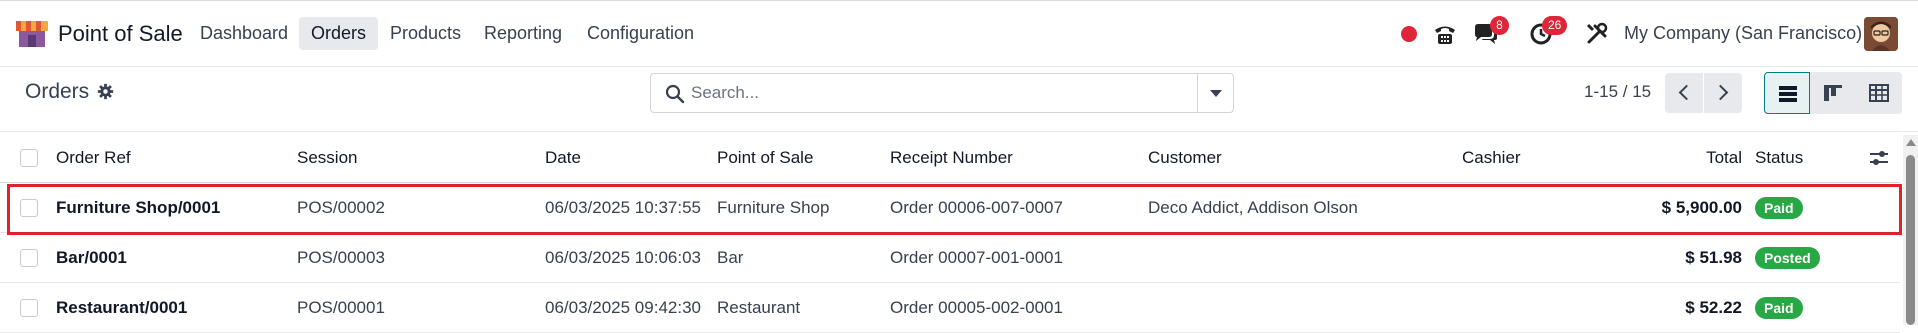 The width and height of the screenshot is (1918, 333). I want to click on cell-customer: Deco Addict, Addison Olson, so click(1253, 207).